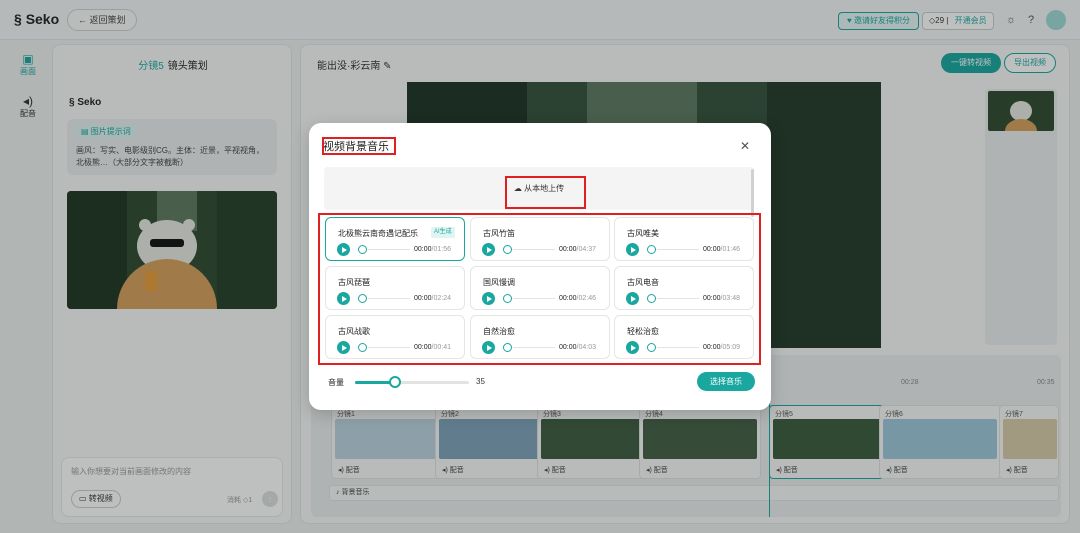  Describe the element at coordinates (499, 233) in the screenshot. I see `music-name: 古风竹笛` at that location.